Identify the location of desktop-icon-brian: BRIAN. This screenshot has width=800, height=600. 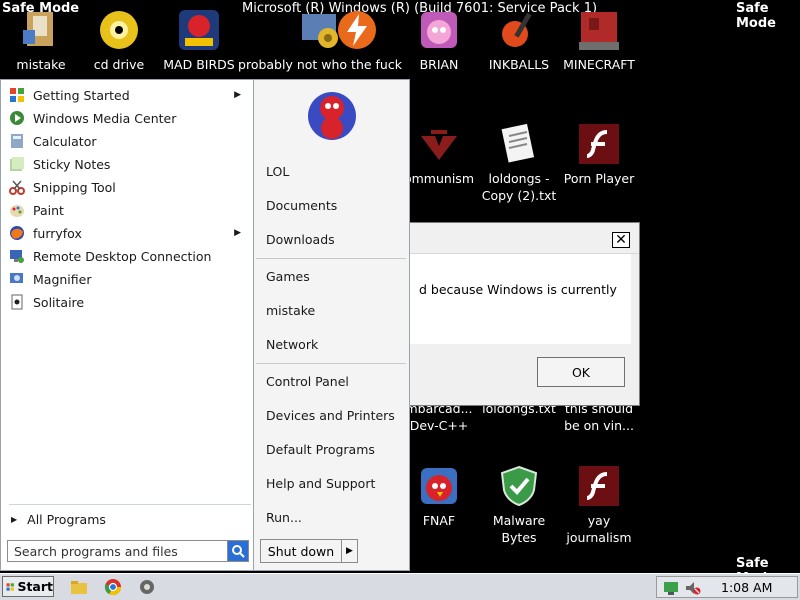
(439, 40).